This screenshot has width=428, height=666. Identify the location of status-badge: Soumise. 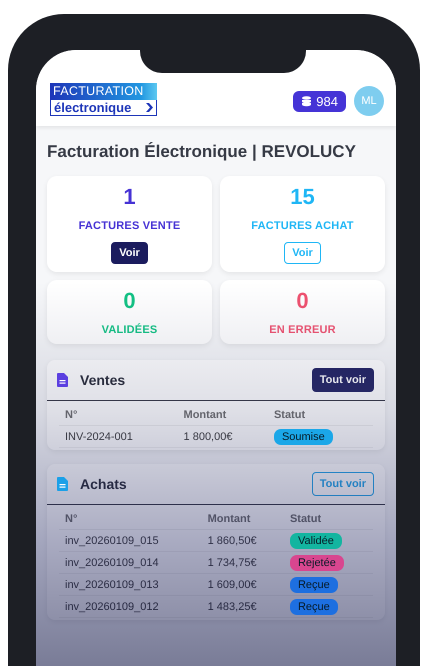
(303, 436).